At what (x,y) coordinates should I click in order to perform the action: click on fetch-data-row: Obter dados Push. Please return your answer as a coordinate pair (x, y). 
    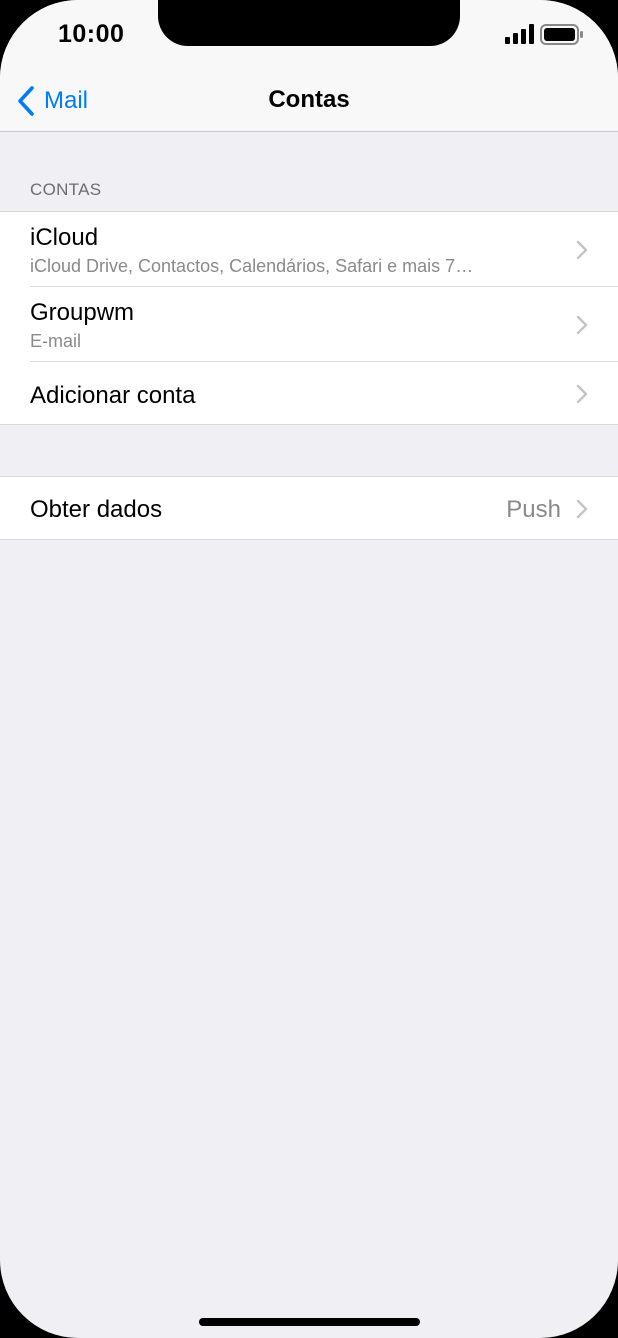
    Looking at the image, I should click on (309, 508).